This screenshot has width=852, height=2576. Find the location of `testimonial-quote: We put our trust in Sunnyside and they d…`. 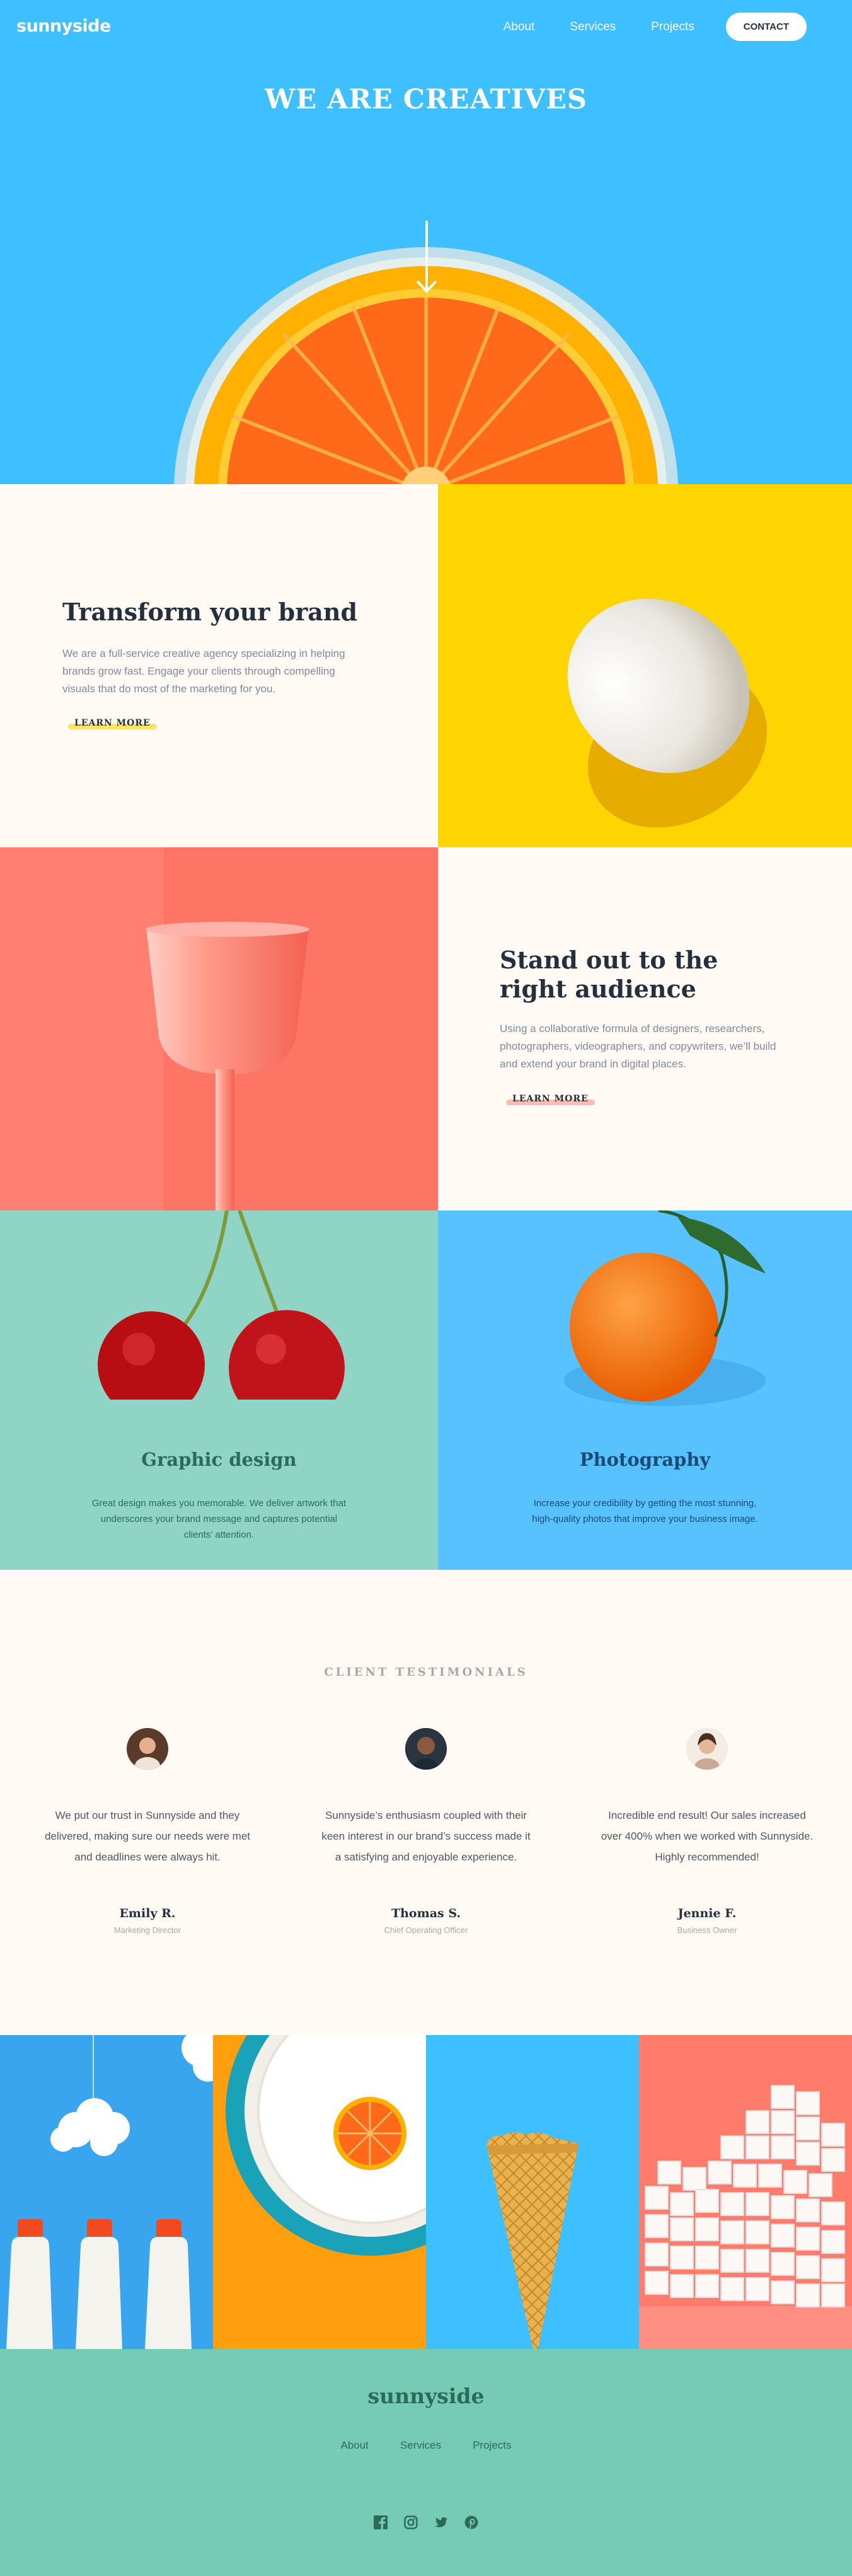

testimonial-quote: We put our trust in Sunnyside and they d… is located at coordinates (147, 1836).